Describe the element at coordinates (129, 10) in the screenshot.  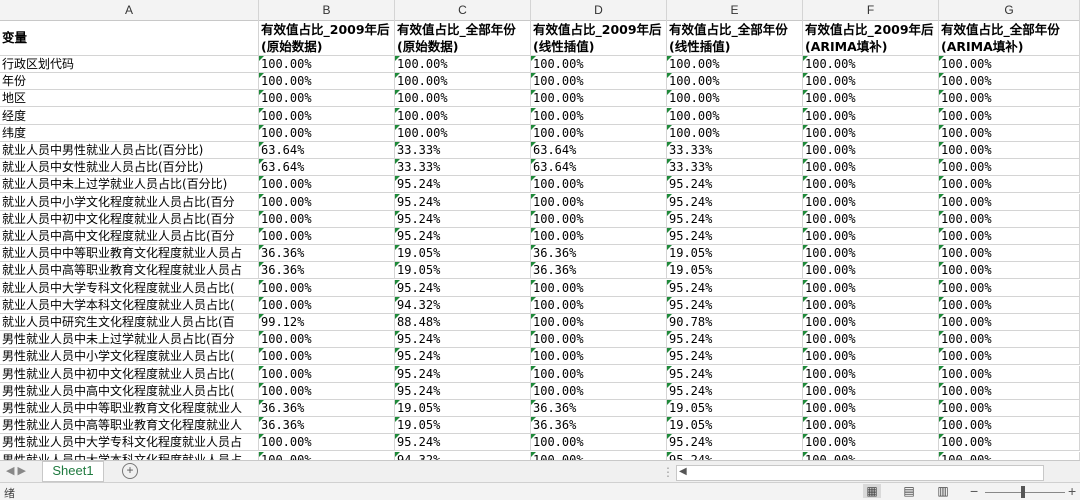
I see `column-header-a: A` at that location.